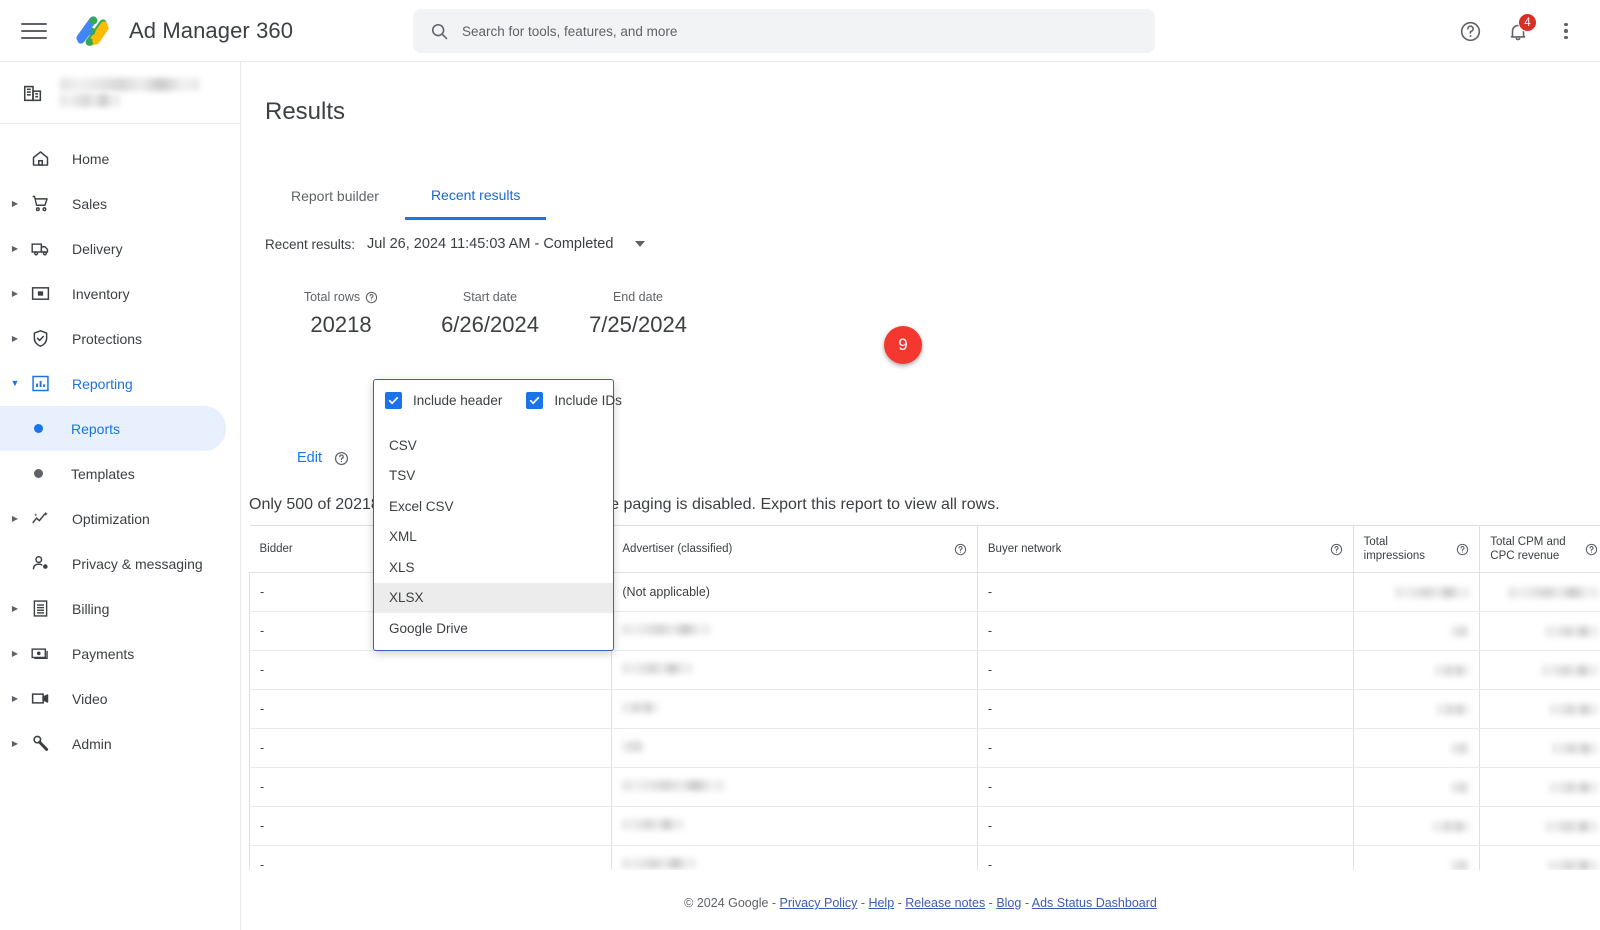 This screenshot has height=930, width=1600. Describe the element at coordinates (113, 698) in the screenshot. I see `sidebar-item-video: ▶ Video` at that location.